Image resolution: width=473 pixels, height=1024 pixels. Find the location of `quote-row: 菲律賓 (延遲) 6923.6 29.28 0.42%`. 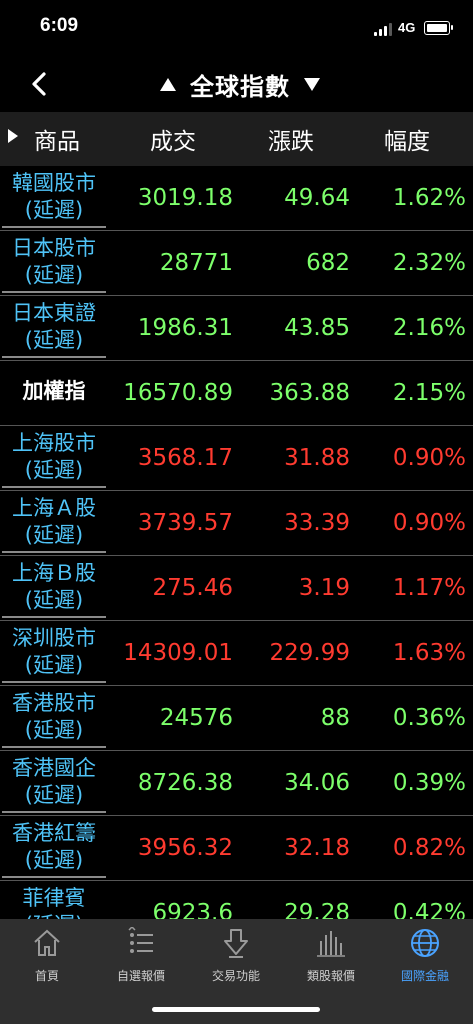

quote-row: 菲律賓 (延遲) 6923.6 29.28 0.42% is located at coordinates (236, 900).